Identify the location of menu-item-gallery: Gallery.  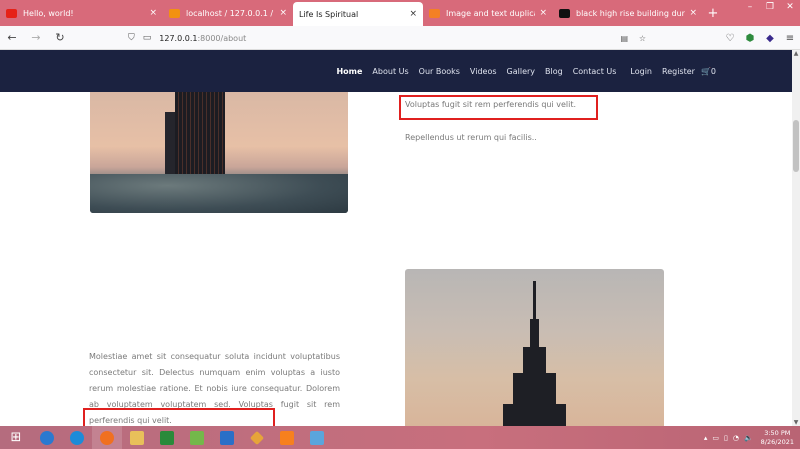
(521, 71).